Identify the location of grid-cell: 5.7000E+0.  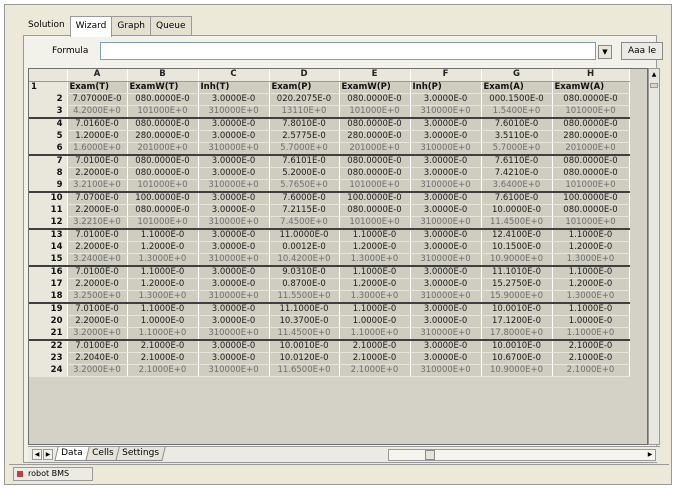
(517, 148).